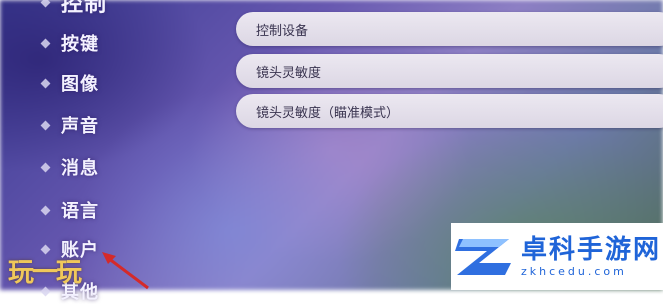 The height and width of the screenshot is (304, 663). I want to click on watermark-url: zkhcedu.com, so click(574, 271).